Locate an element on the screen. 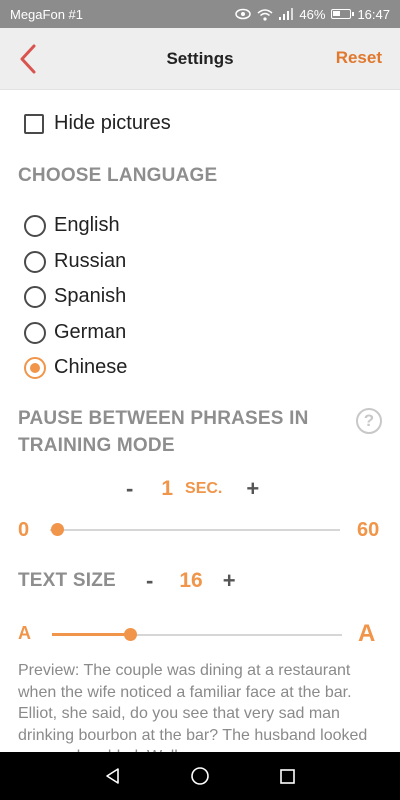 Image resolution: width=400 pixels, height=800 pixels. back-button is located at coordinates (29, 59).